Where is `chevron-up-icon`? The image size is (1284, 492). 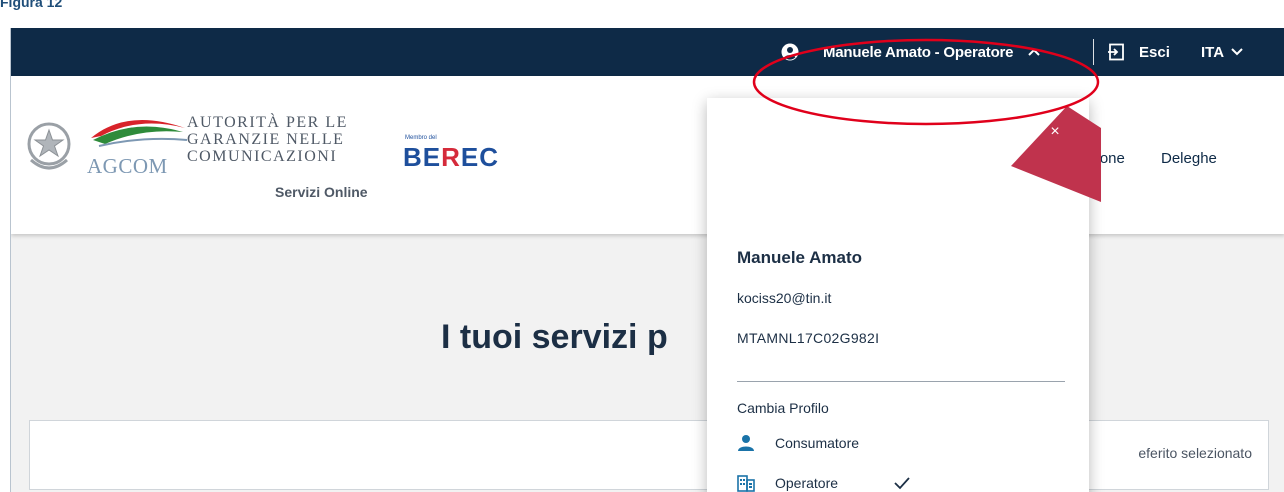 chevron-up-icon is located at coordinates (1034, 52).